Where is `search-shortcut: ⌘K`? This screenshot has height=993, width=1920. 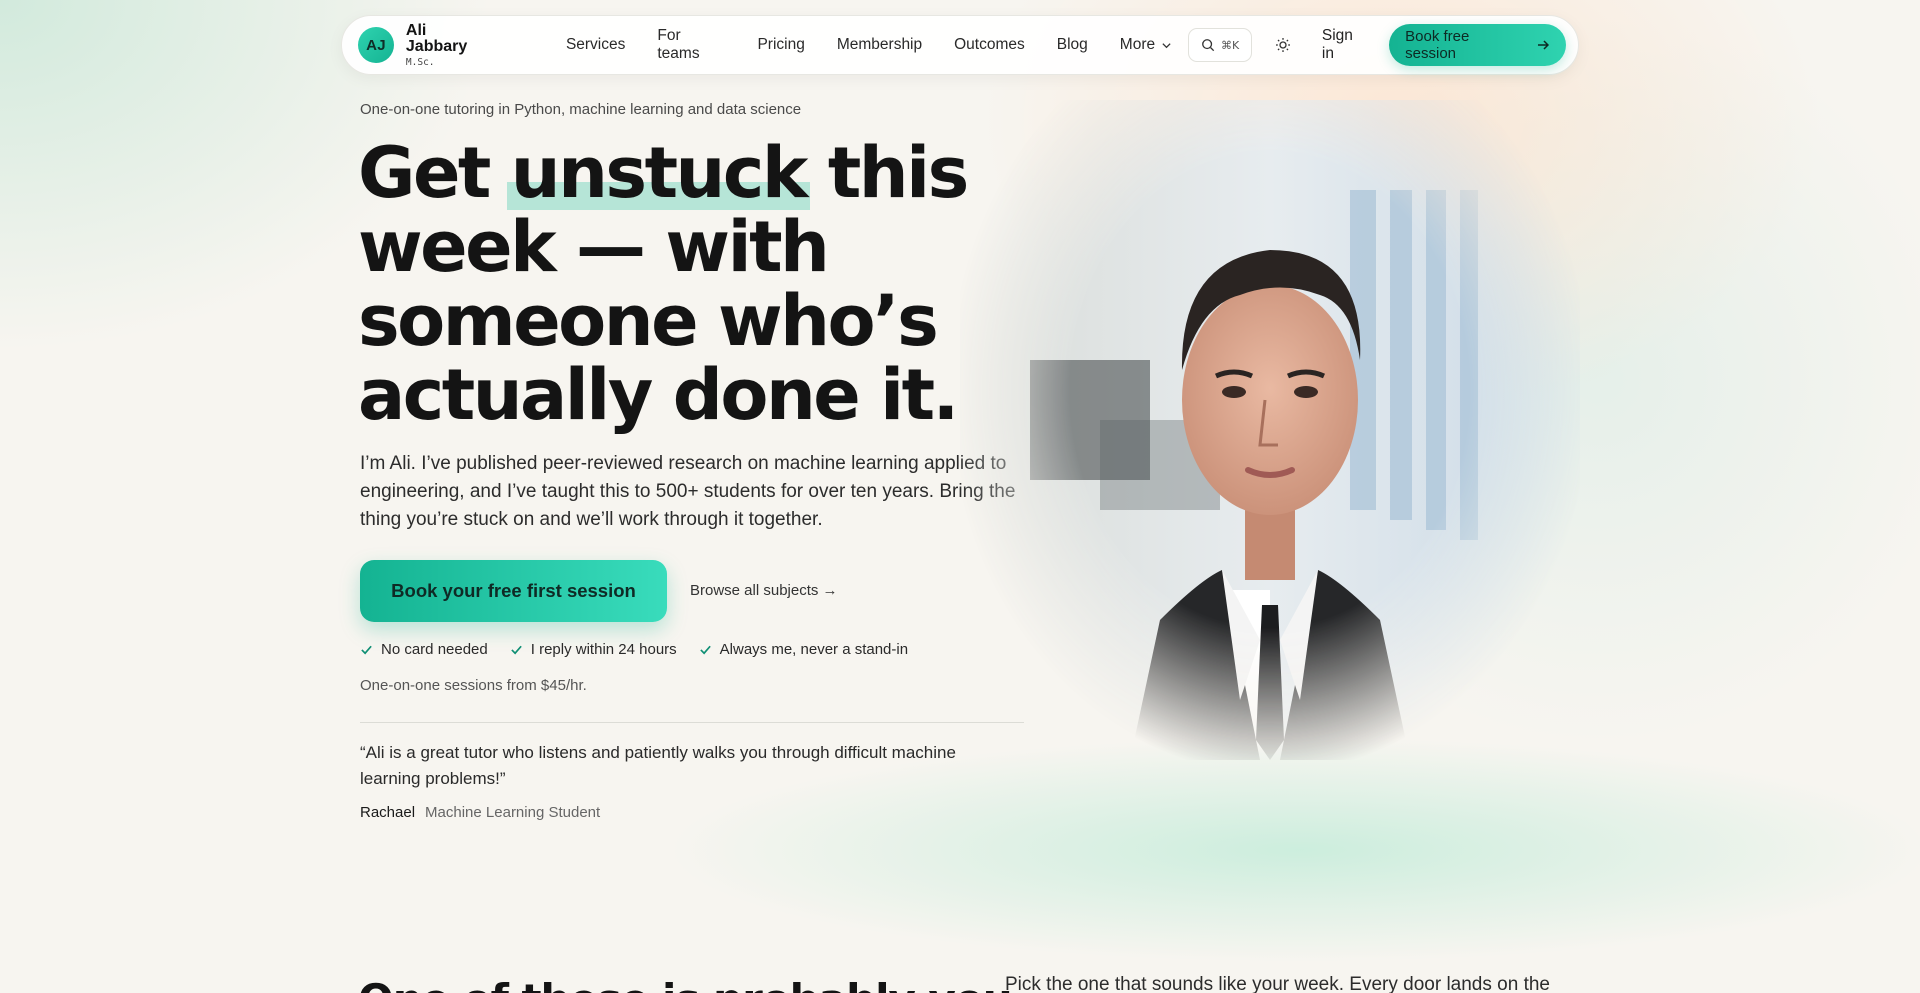
search-shortcut: ⌘K is located at coordinates (1230, 45).